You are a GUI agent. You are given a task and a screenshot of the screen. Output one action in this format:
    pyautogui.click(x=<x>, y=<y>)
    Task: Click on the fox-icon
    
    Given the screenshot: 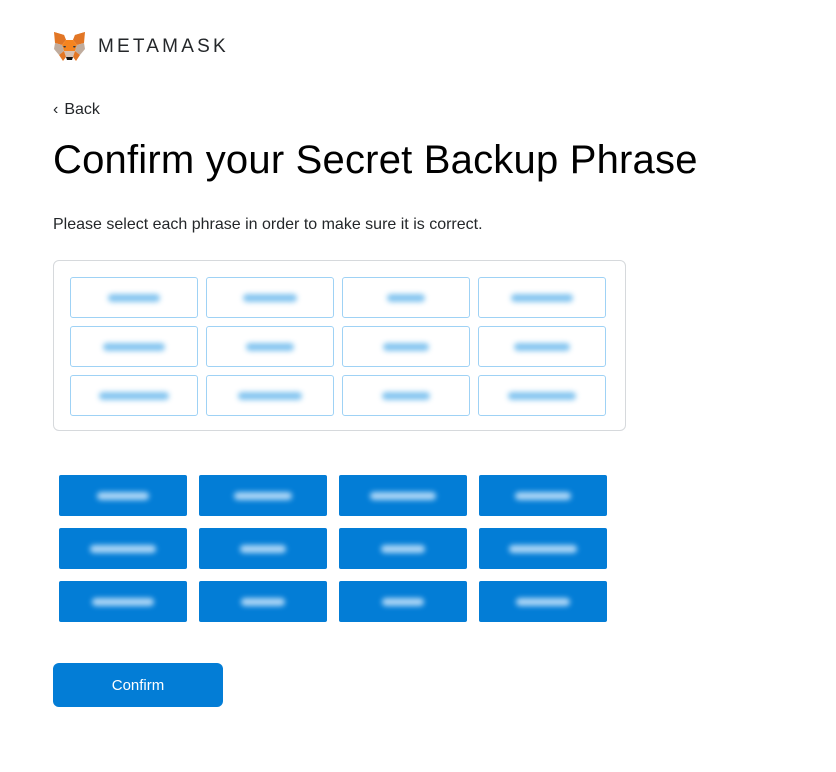 What is the action you would take?
    pyautogui.click(x=69, y=46)
    